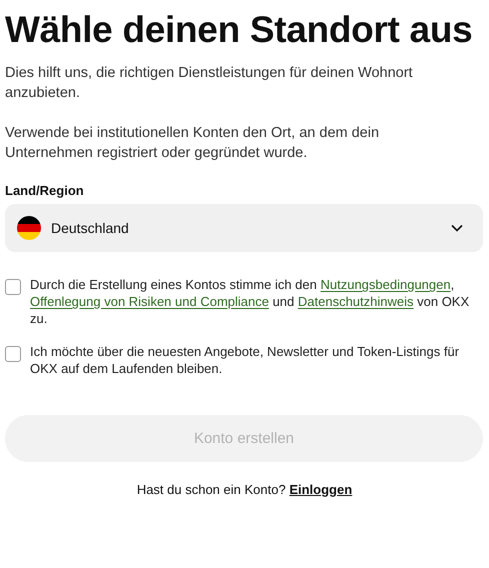  Describe the element at coordinates (29, 228) in the screenshot. I see `flag-icon` at that location.